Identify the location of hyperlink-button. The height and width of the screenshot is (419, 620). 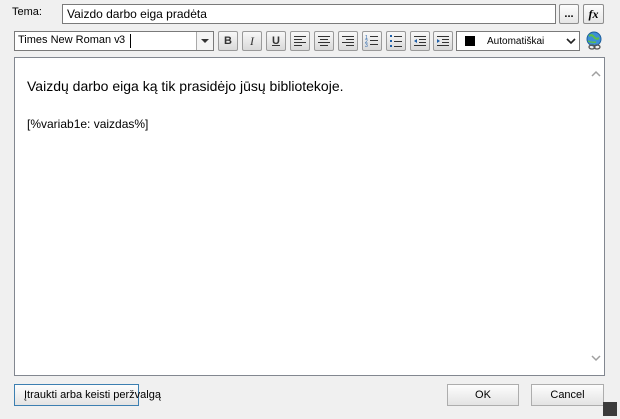
(594, 41).